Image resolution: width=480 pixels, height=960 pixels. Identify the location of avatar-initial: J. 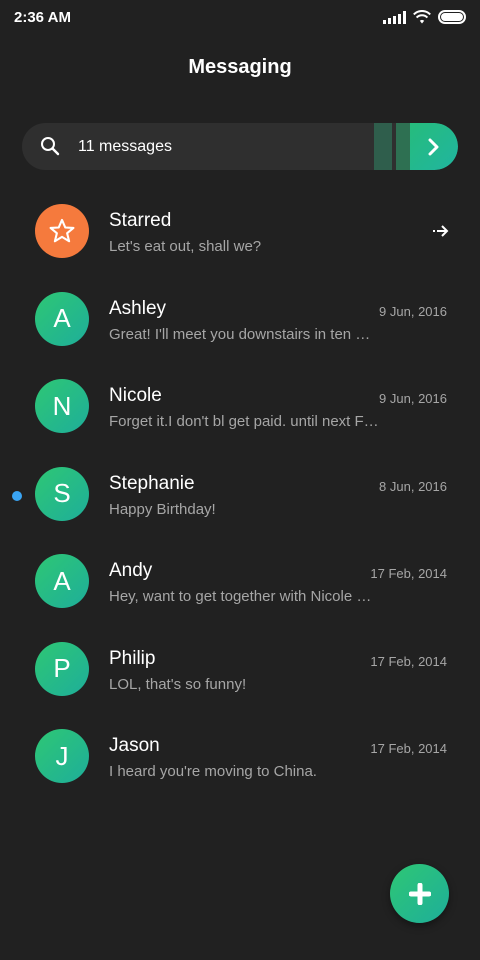
(62, 755).